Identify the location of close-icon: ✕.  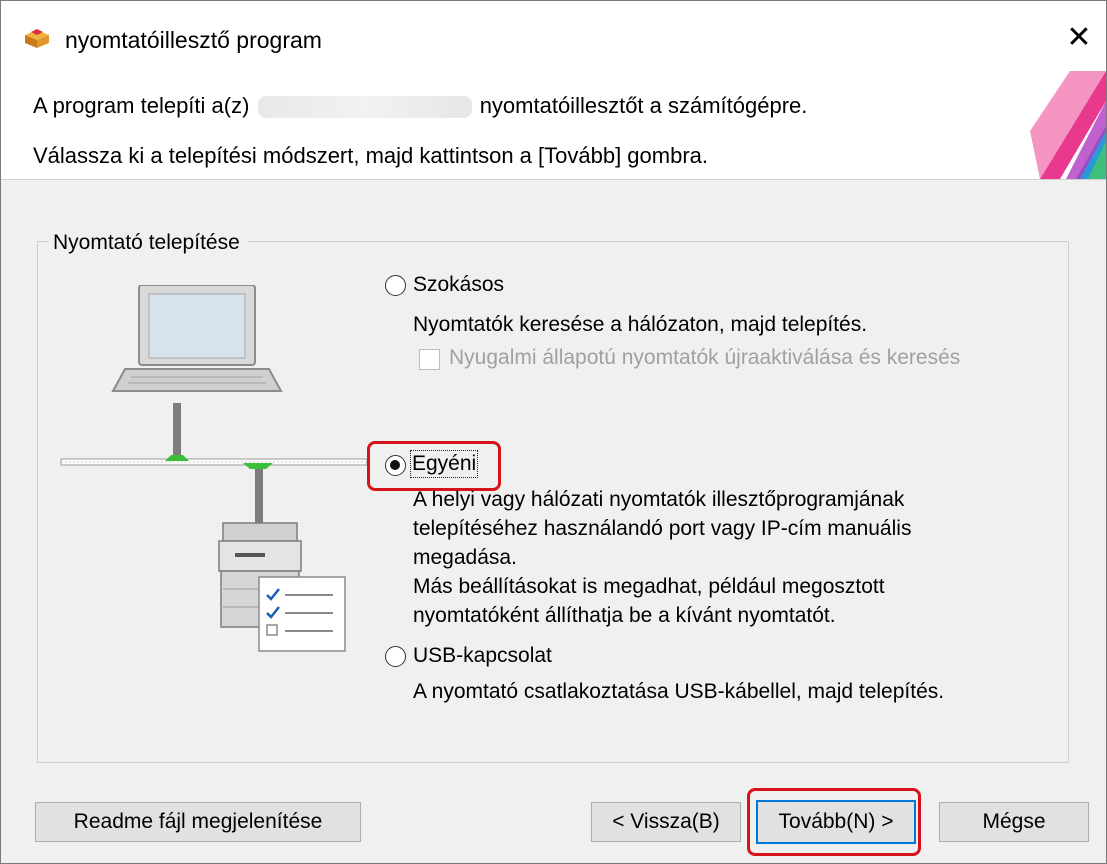
(1079, 37).